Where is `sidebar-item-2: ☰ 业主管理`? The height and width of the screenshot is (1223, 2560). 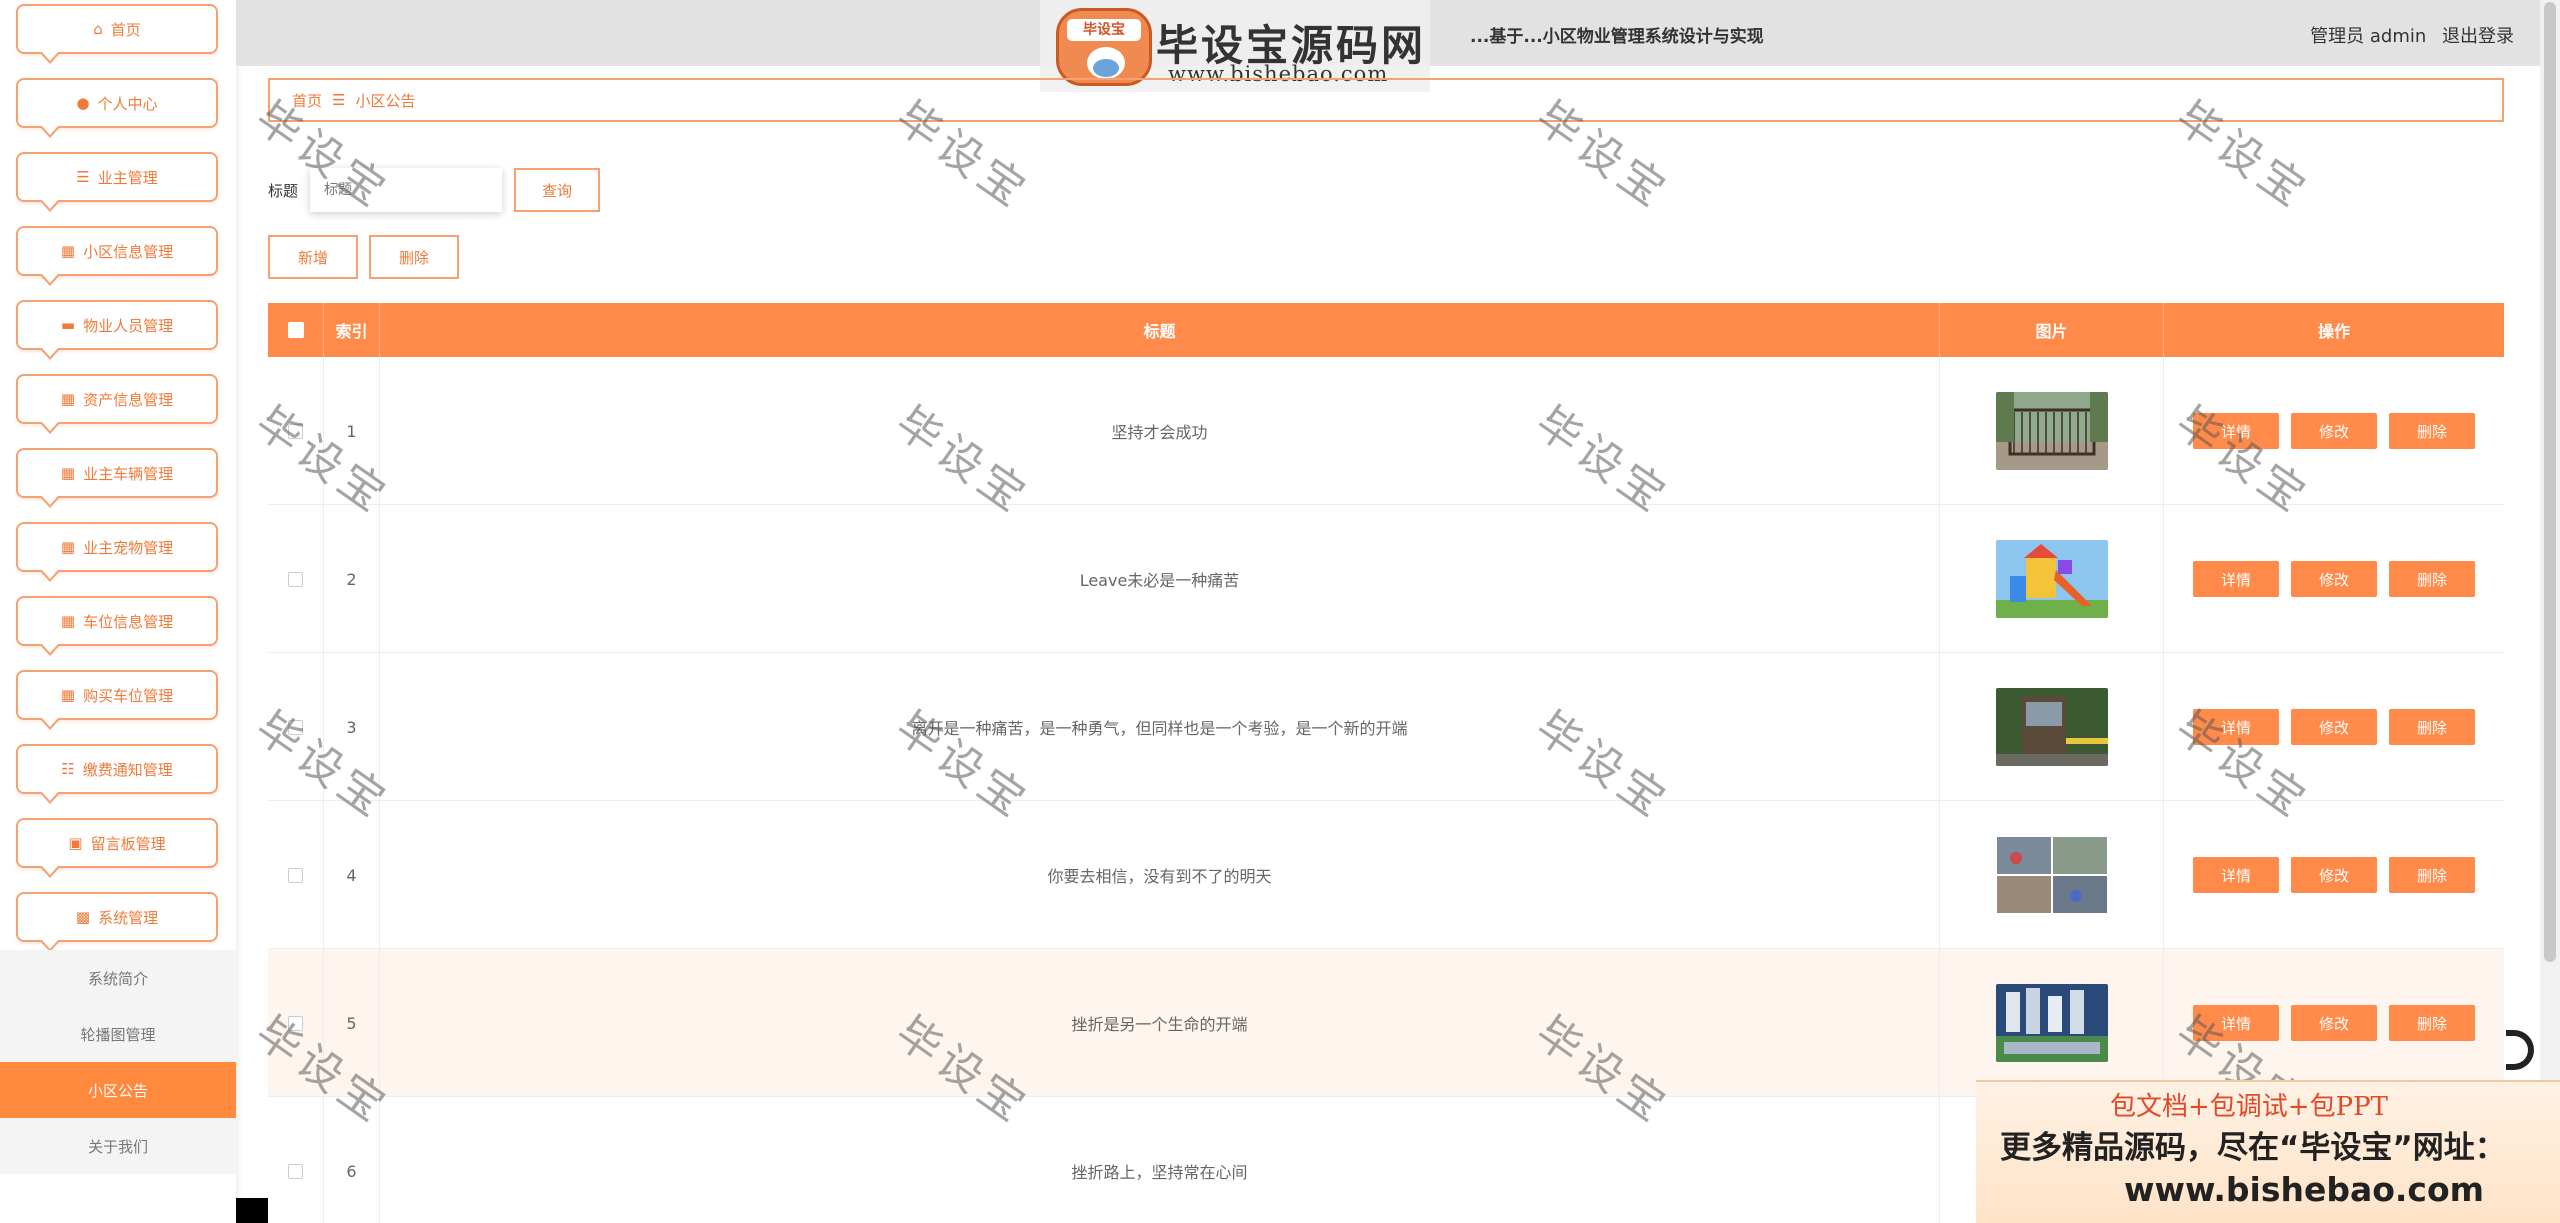
sidebar-item-2: ☰ 业主管理 is located at coordinates (117, 182).